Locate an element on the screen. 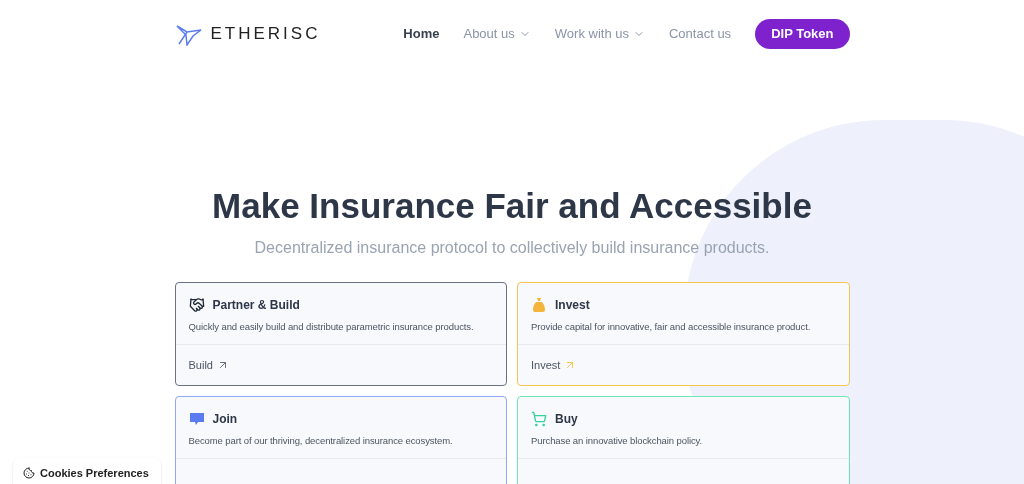 The width and height of the screenshot is (1024, 484). dip-token-button: DIP Token is located at coordinates (802, 34).